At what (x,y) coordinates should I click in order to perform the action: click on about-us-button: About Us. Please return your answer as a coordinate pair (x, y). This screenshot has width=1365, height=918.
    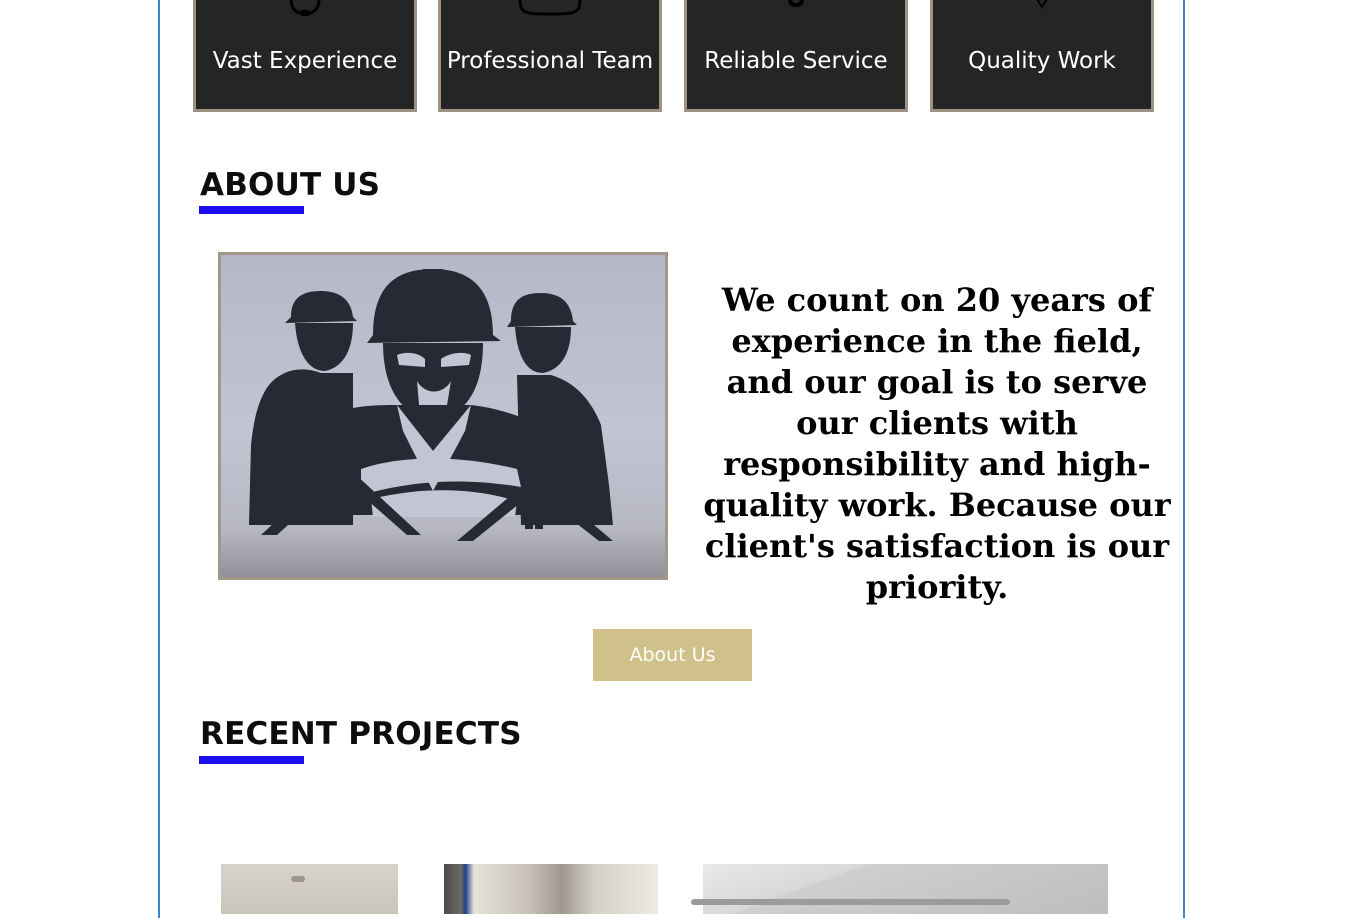
    Looking at the image, I should click on (672, 655).